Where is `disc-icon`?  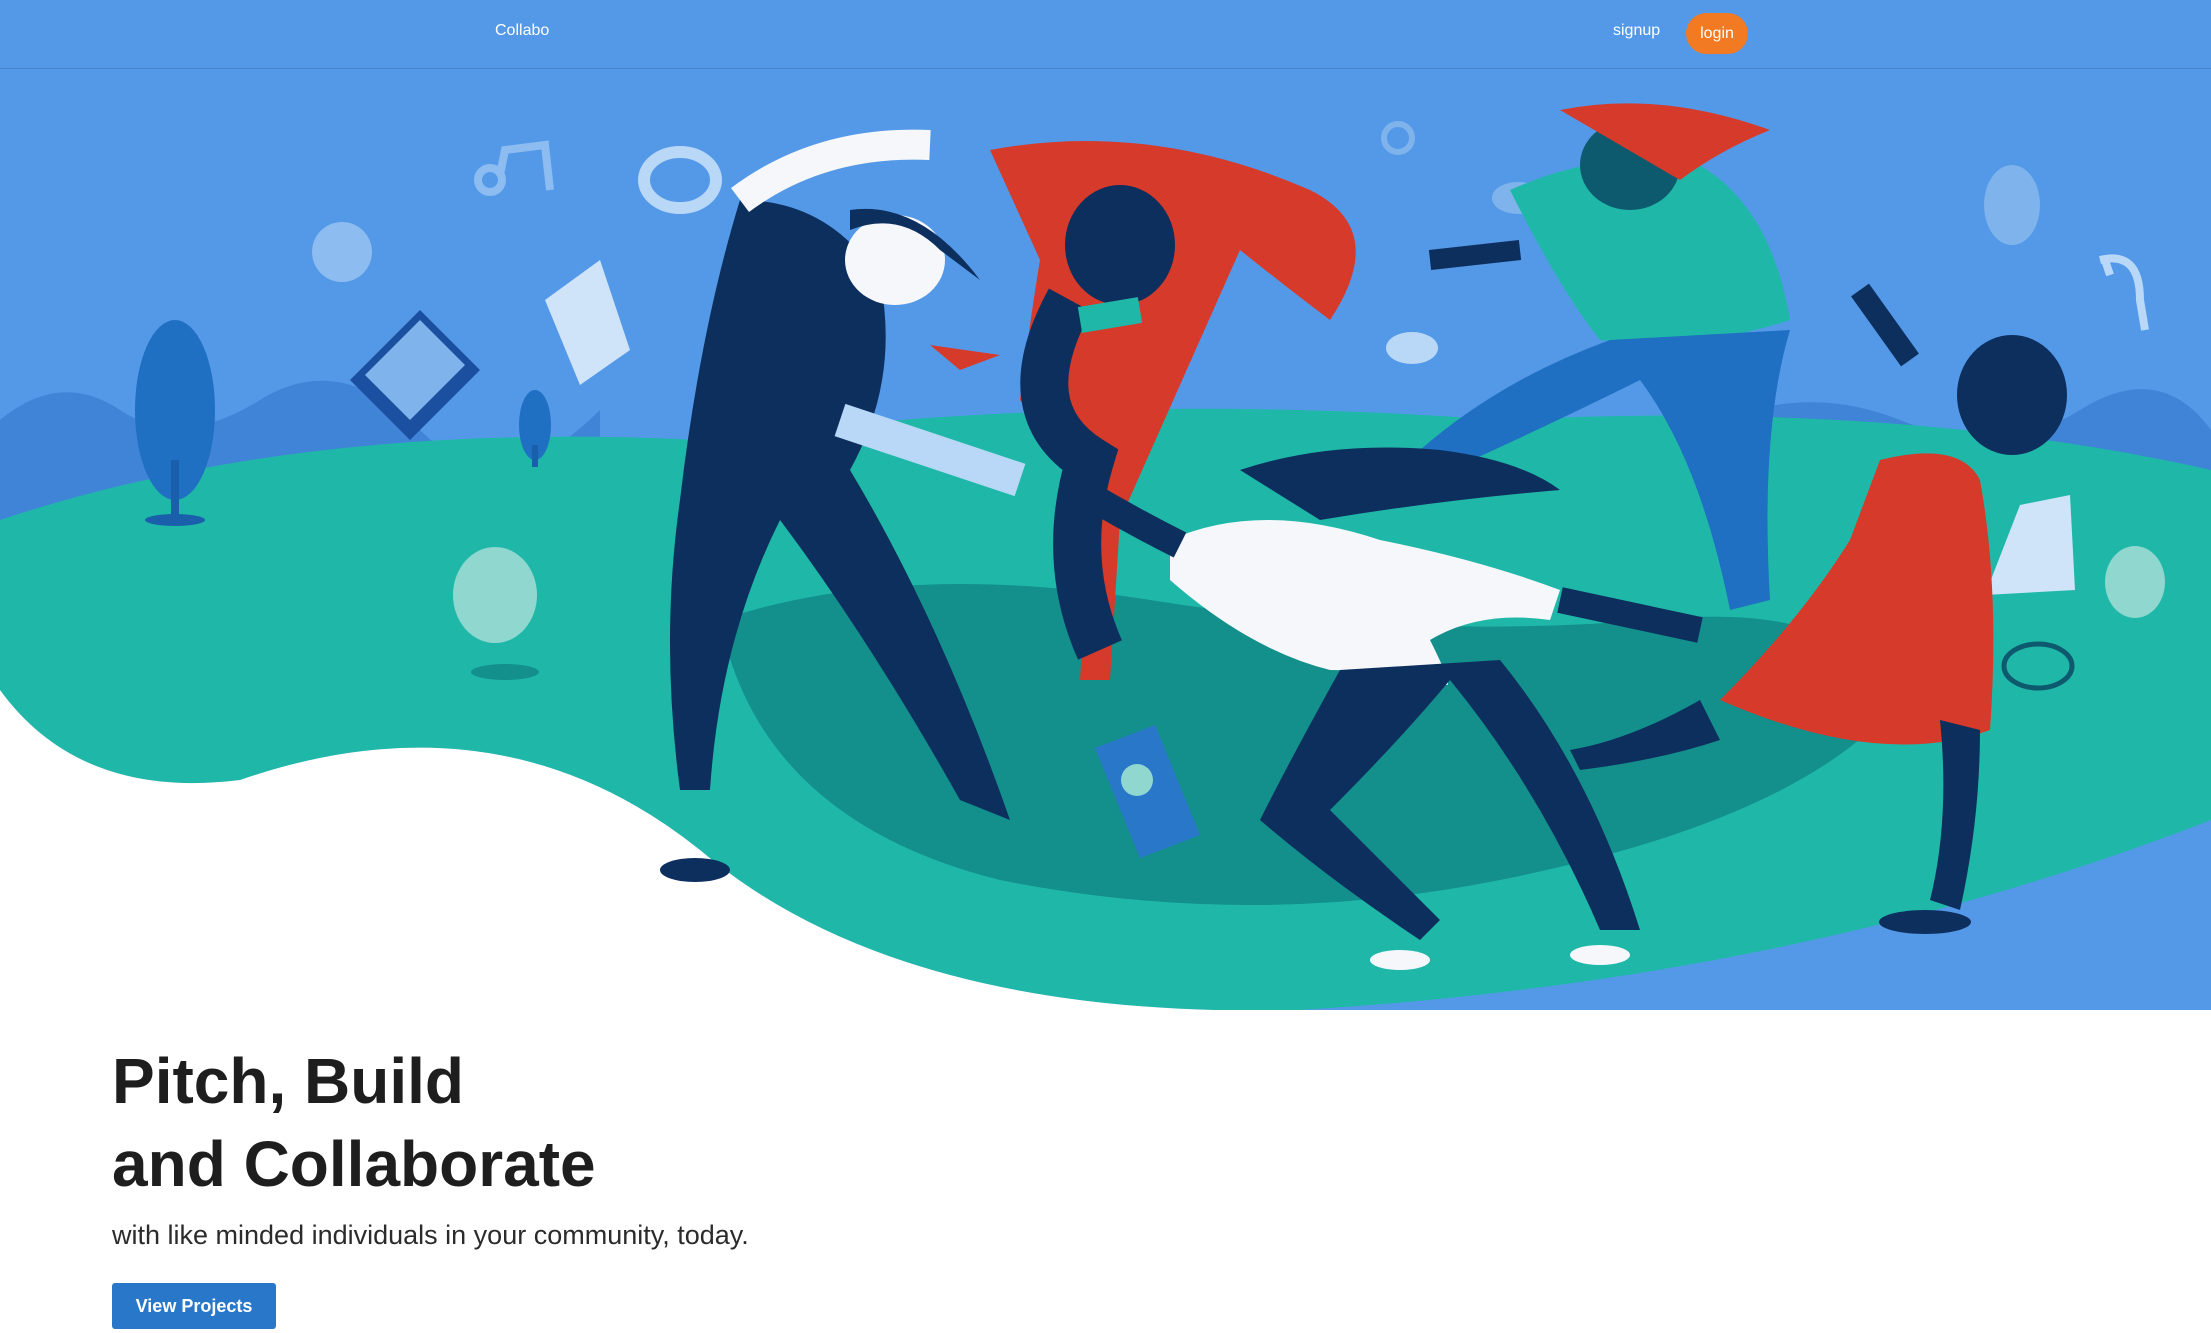 disc-icon is located at coordinates (1412, 348).